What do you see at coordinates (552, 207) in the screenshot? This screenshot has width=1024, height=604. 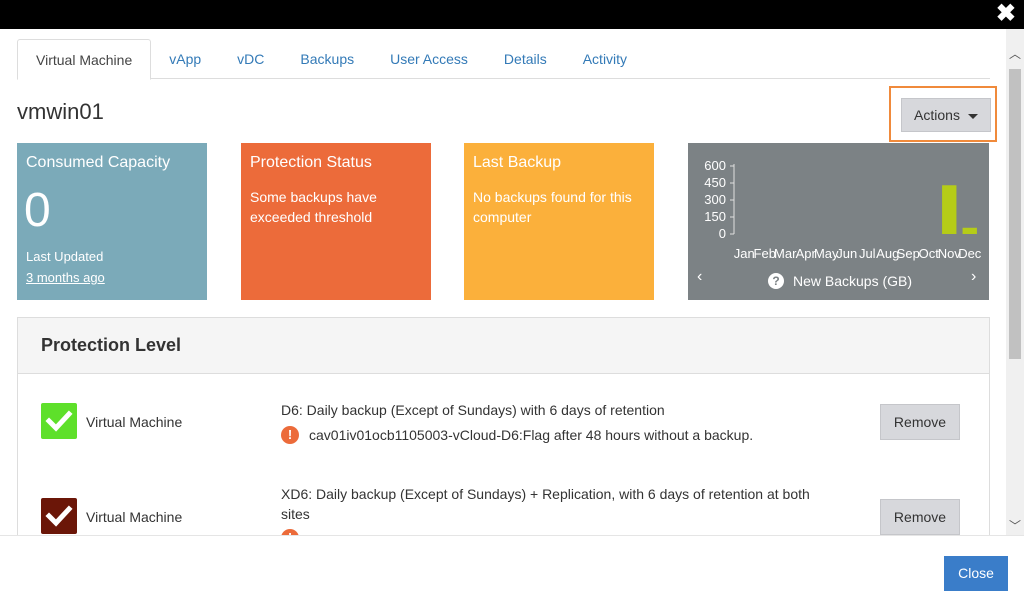 I see `last-backup-text: No backups found for this computer` at bounding box center [552, 207].